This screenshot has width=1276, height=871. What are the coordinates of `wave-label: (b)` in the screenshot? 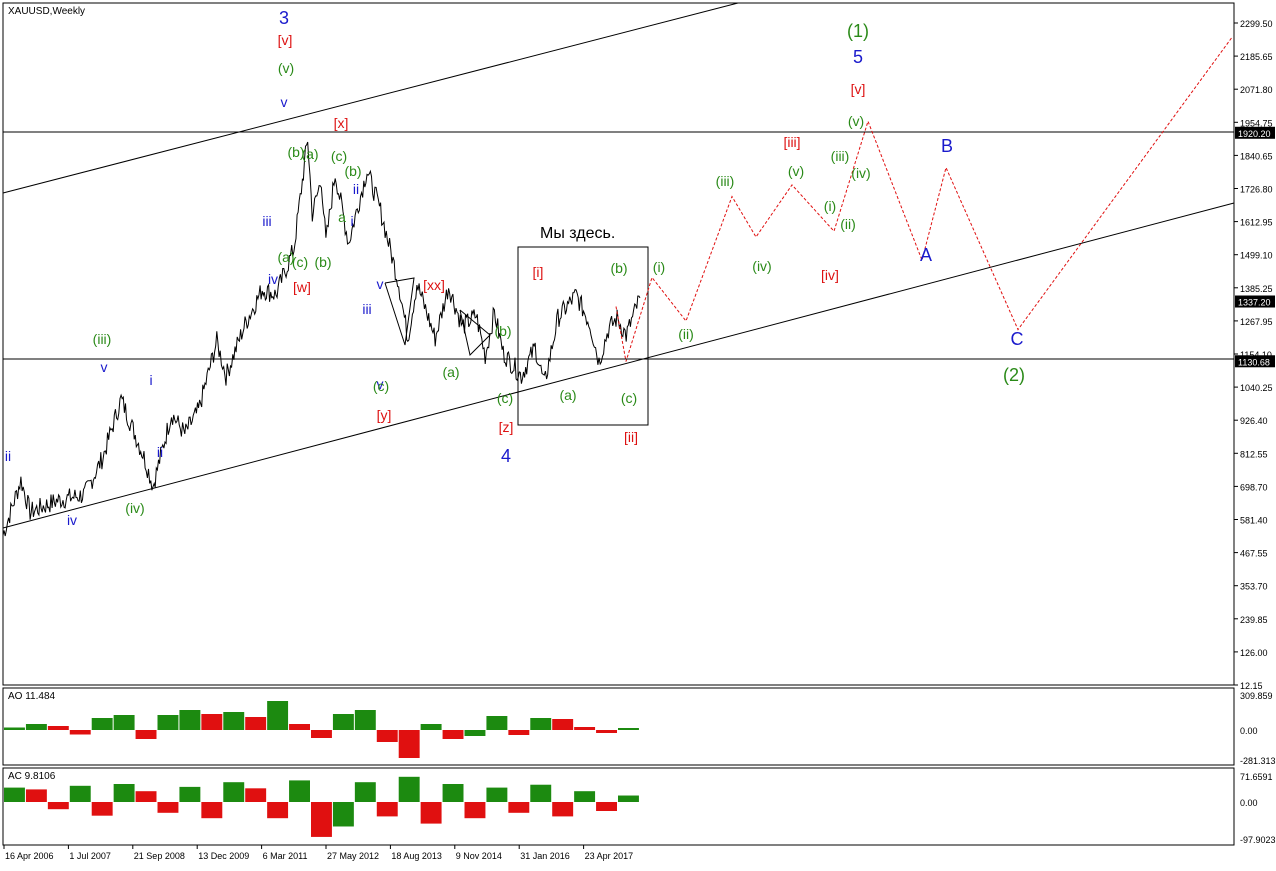 It's located at (618, 268).